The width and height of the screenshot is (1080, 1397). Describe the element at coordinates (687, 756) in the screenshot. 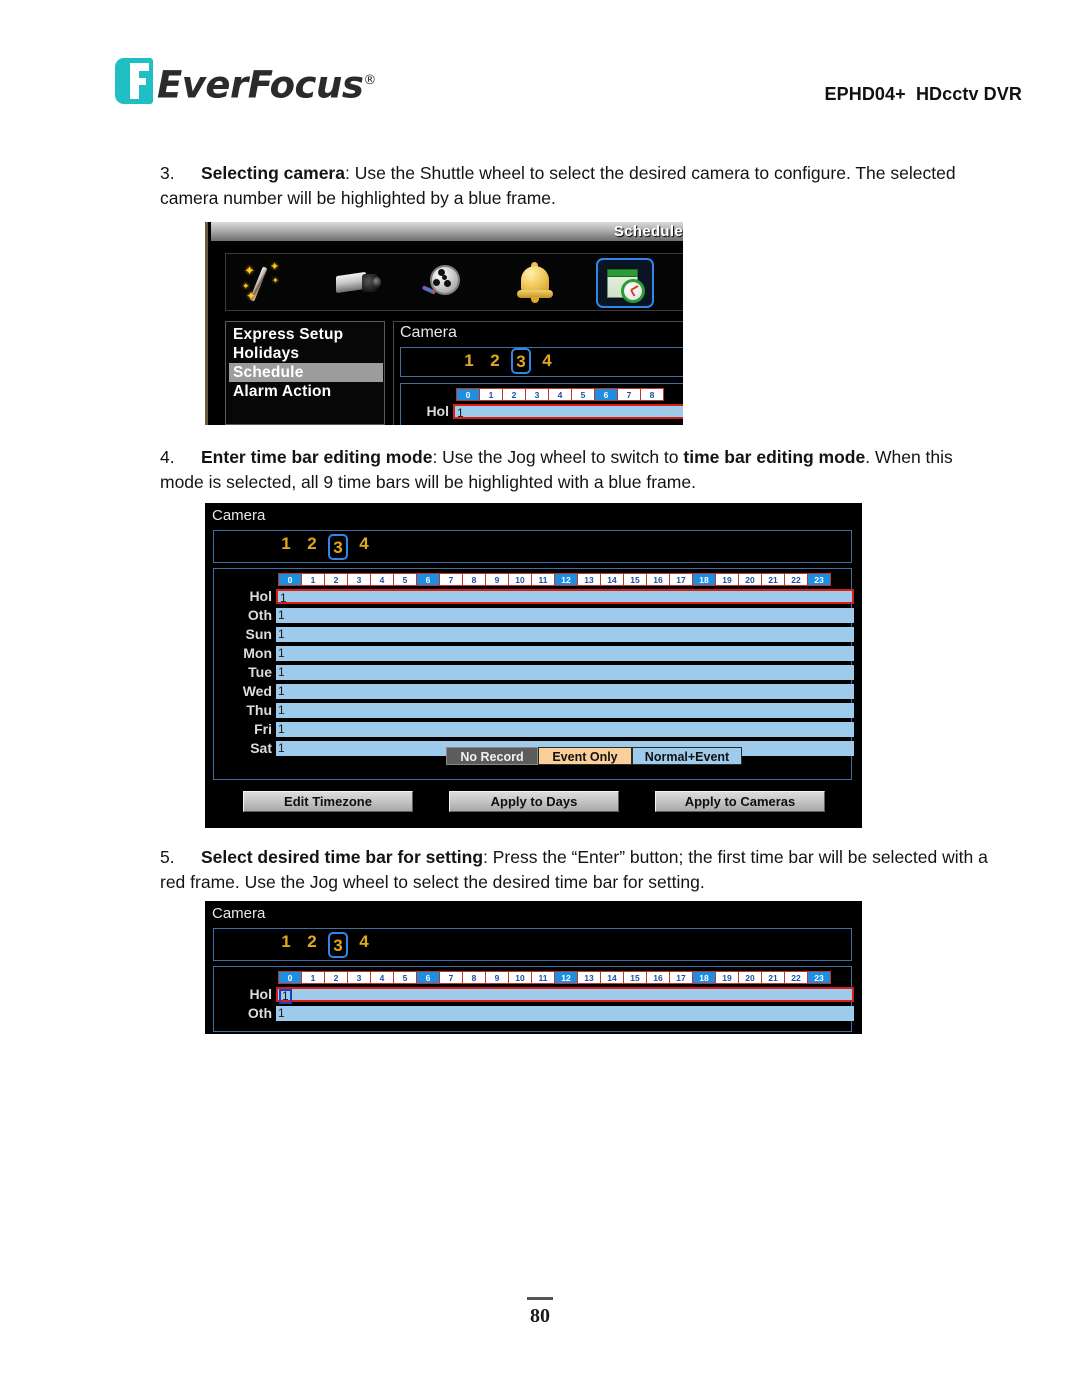

I see `legend-nev: Normal+Event` at that location.